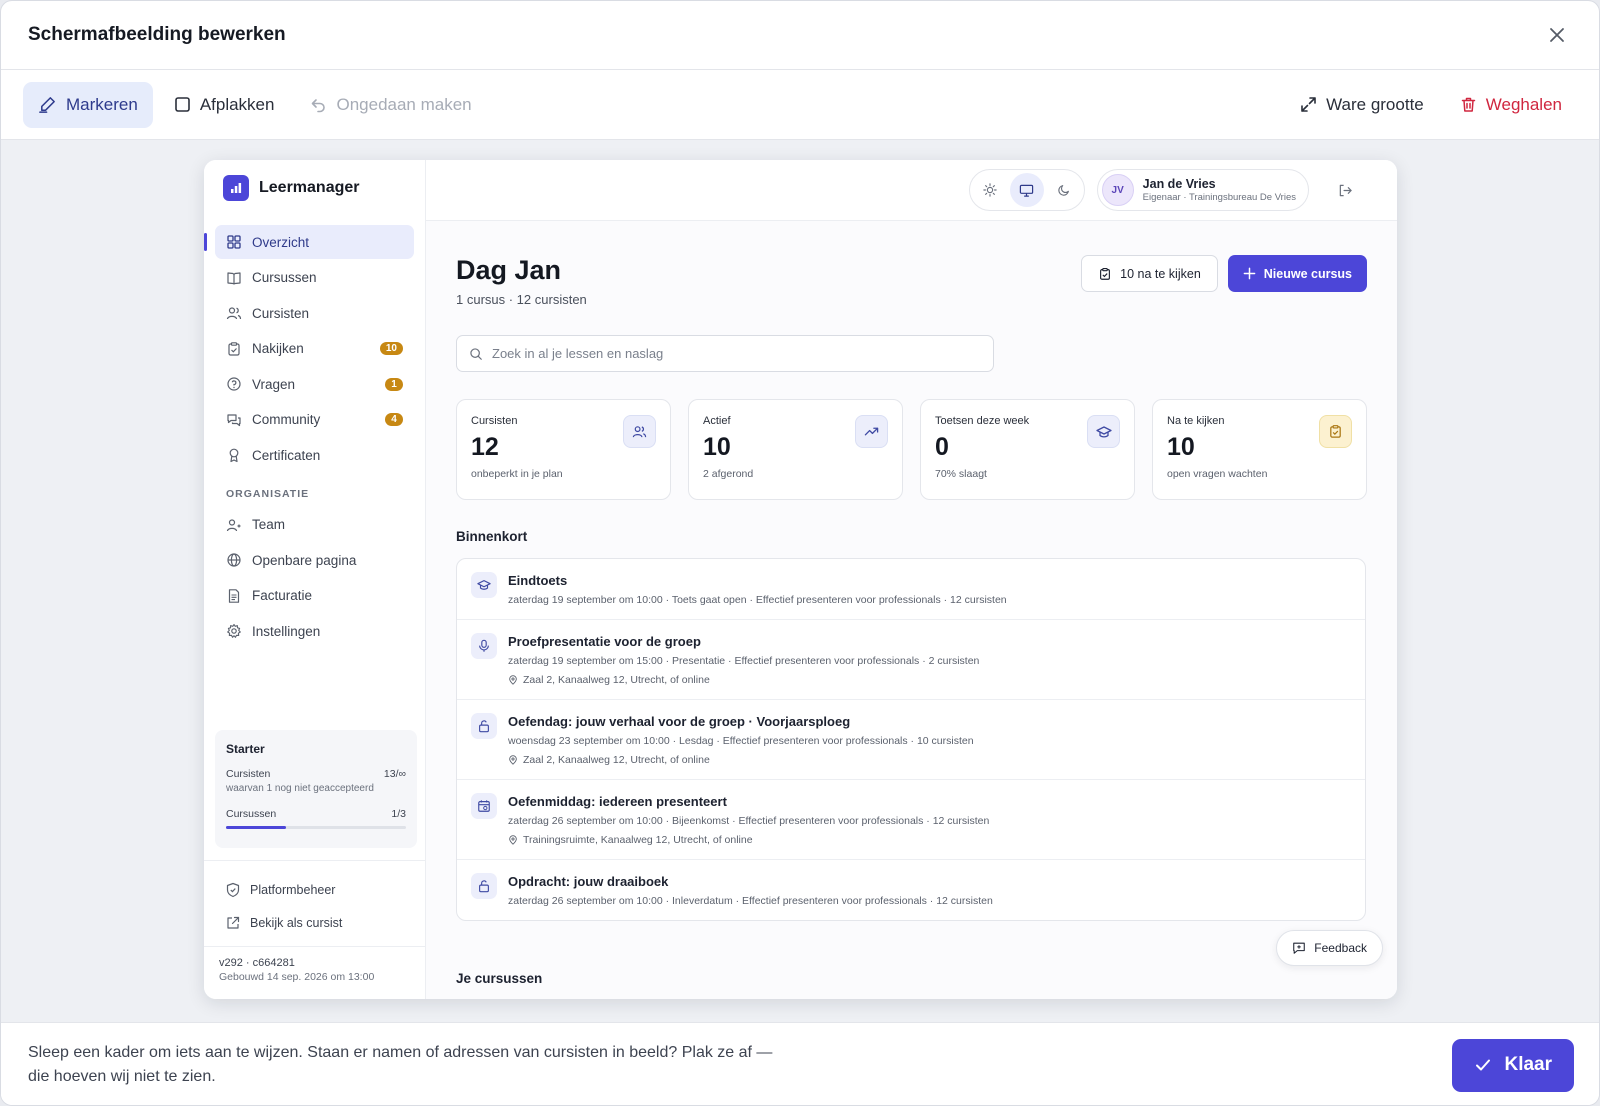 Image resolution: width=1600 pixels, height=1106 pixels. I want to click on sidebar-item-facturatie: Facturatie, so click(314, 596).